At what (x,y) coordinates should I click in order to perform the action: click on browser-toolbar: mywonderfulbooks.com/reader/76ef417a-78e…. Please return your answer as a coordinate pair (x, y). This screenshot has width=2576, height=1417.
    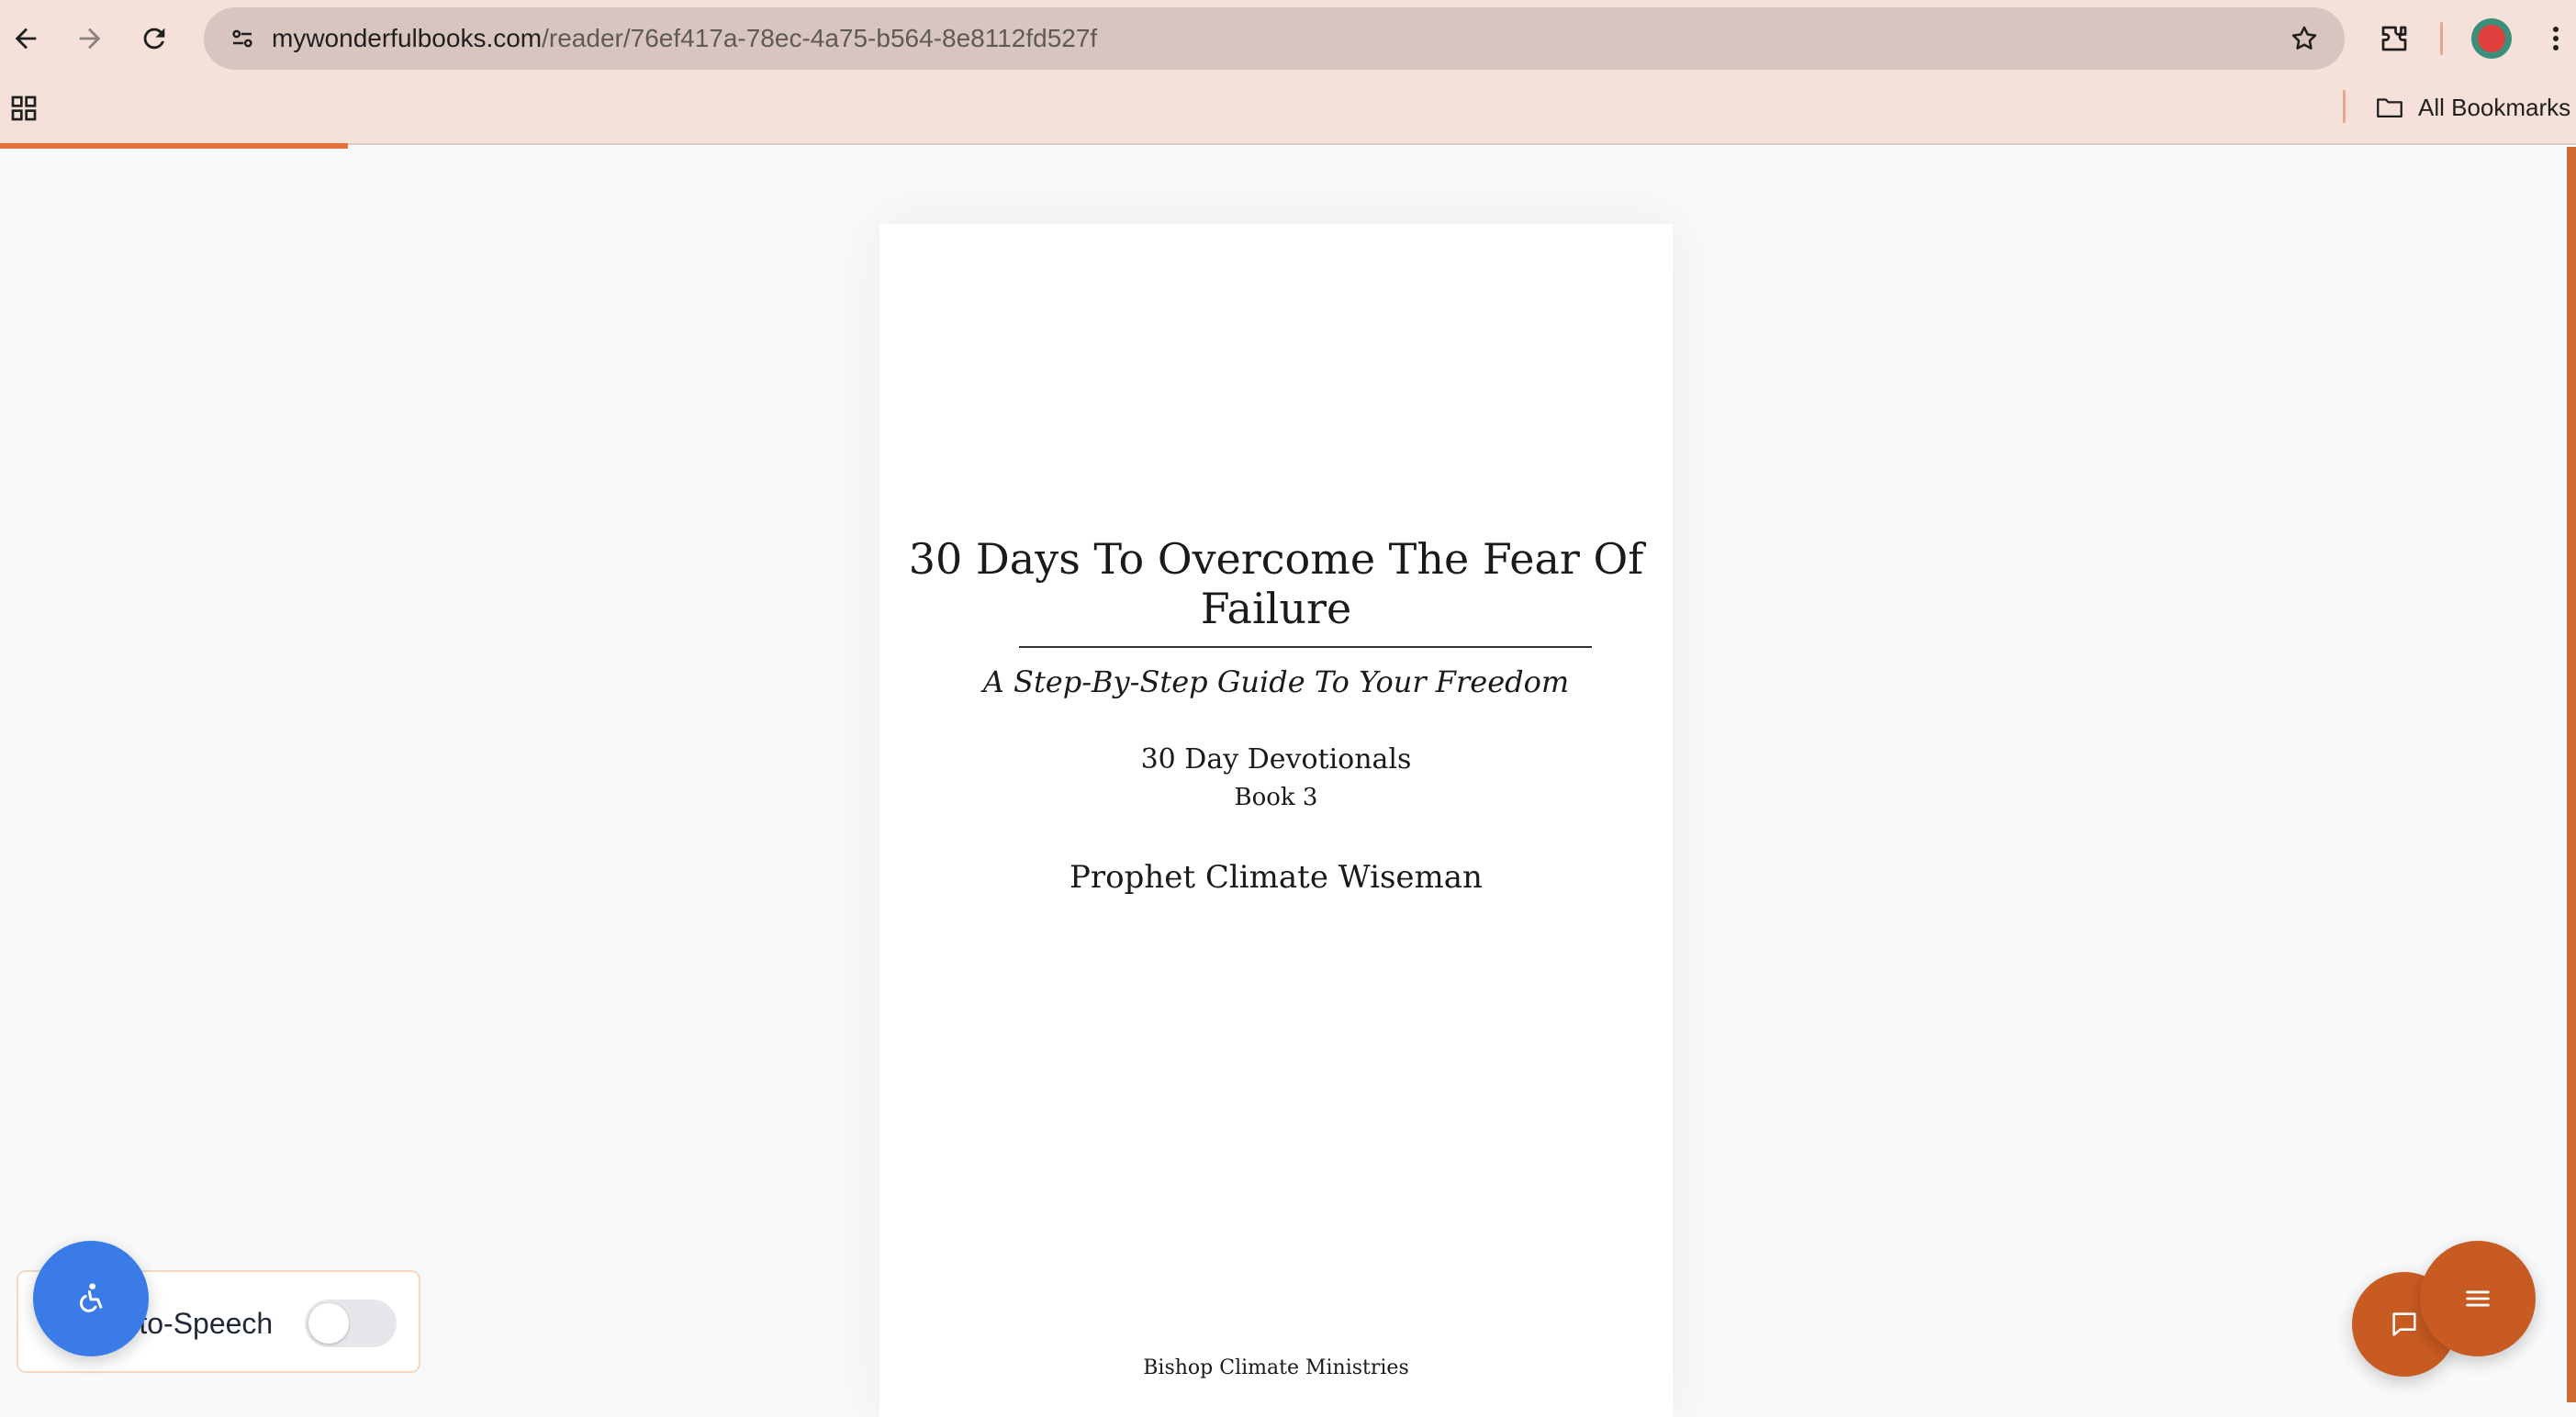
    Looking at the image, I should click on (1288, 72).